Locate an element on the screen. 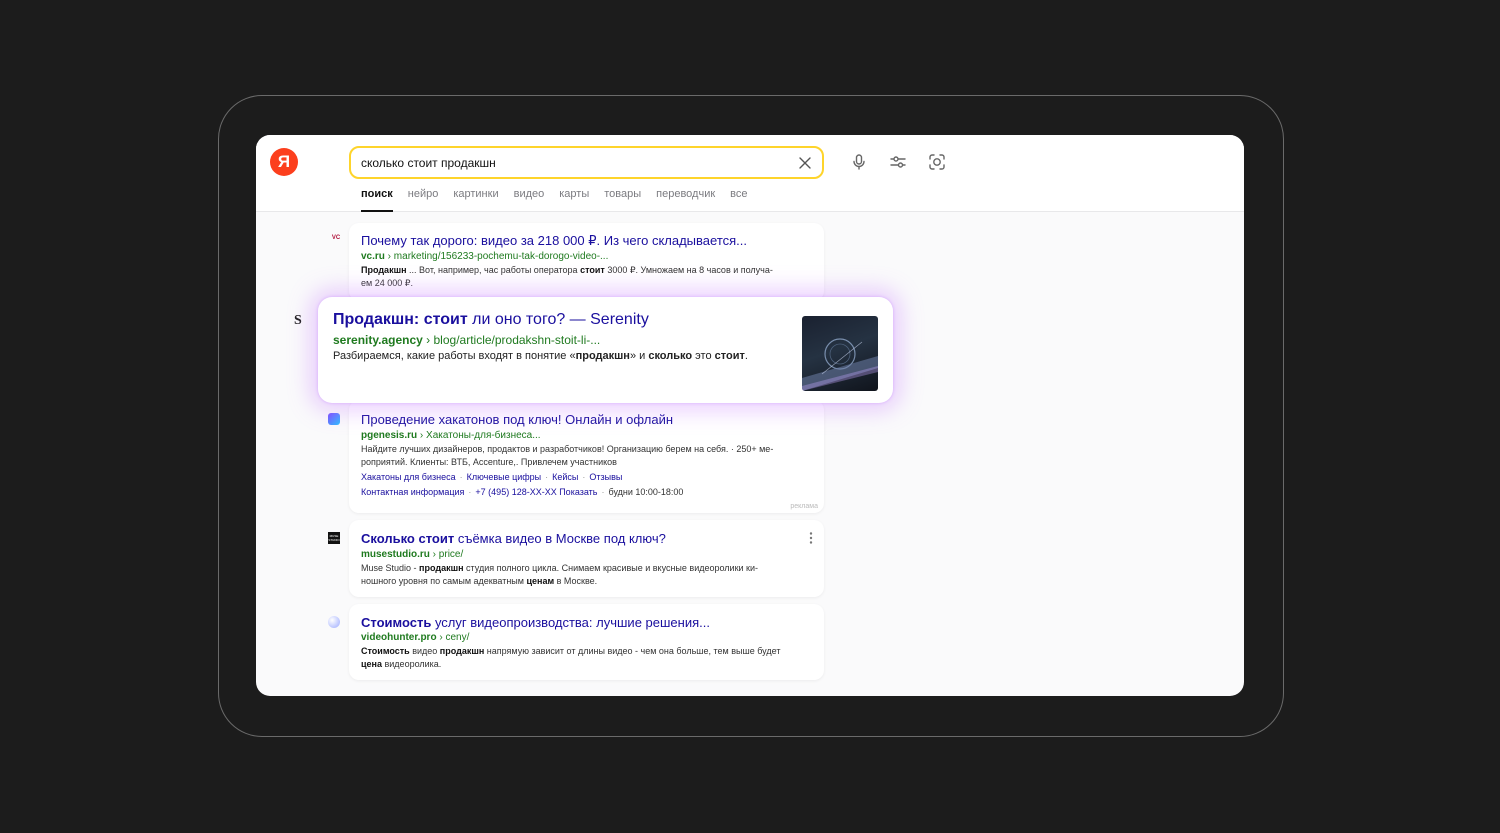 This screenshot has width=1500, height=833. result-thumbnail is located at coordinates (840, 353).